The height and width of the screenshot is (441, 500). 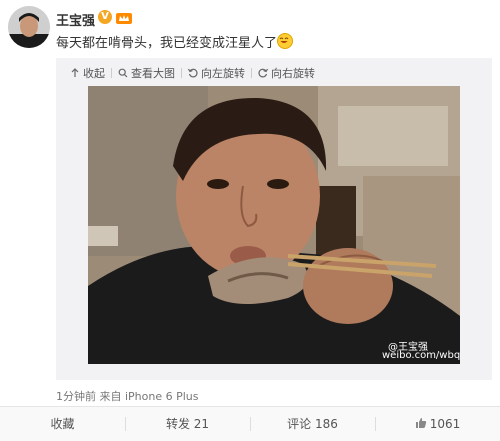 I want to click on watermark-url: weibo.com/wbq, so click(x=421, y=355).